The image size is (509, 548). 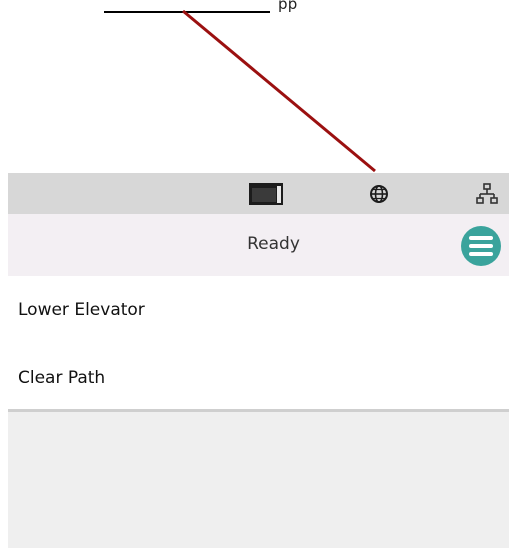 I want to click on menu-button, so click(x=481, y=246).